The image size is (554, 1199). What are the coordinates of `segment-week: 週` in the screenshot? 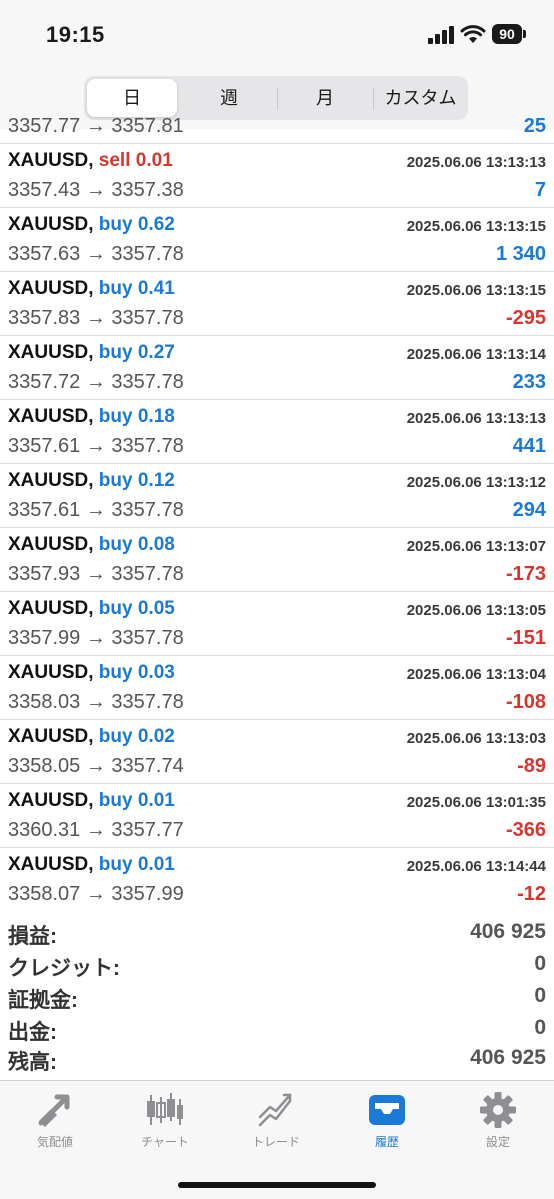 It's located at (229, 98).